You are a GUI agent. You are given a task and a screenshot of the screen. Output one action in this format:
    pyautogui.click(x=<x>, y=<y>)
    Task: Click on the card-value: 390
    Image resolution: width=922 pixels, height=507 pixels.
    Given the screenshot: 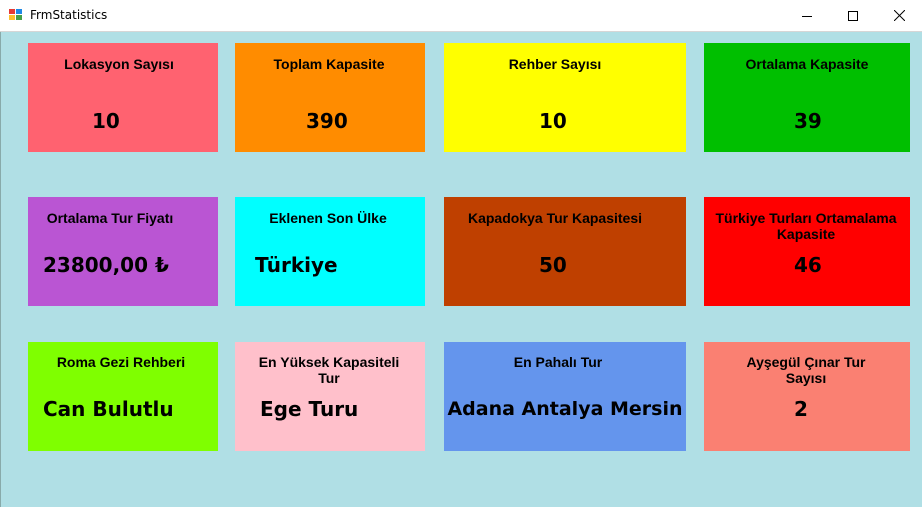 What is the action you would take?
    pyautogui.click(x=327, y=121)
    